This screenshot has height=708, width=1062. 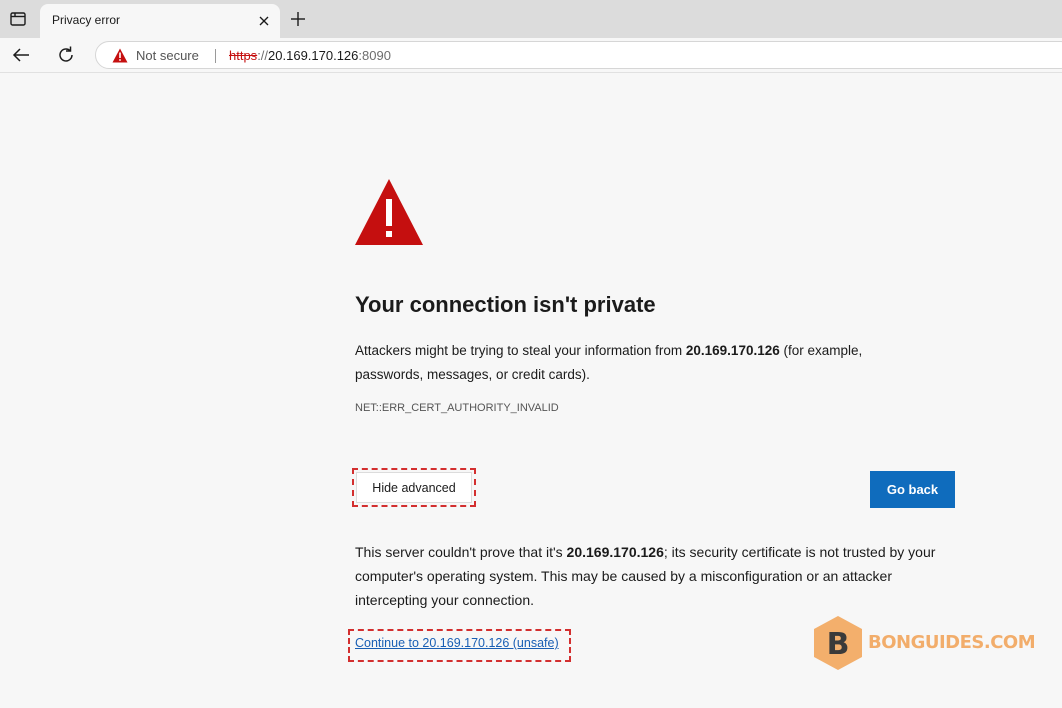 What do you see at coordinates (732, 350) in the screenshot?
I see `summary-host: 20.169.170.126` at bounding box center [732, 350].